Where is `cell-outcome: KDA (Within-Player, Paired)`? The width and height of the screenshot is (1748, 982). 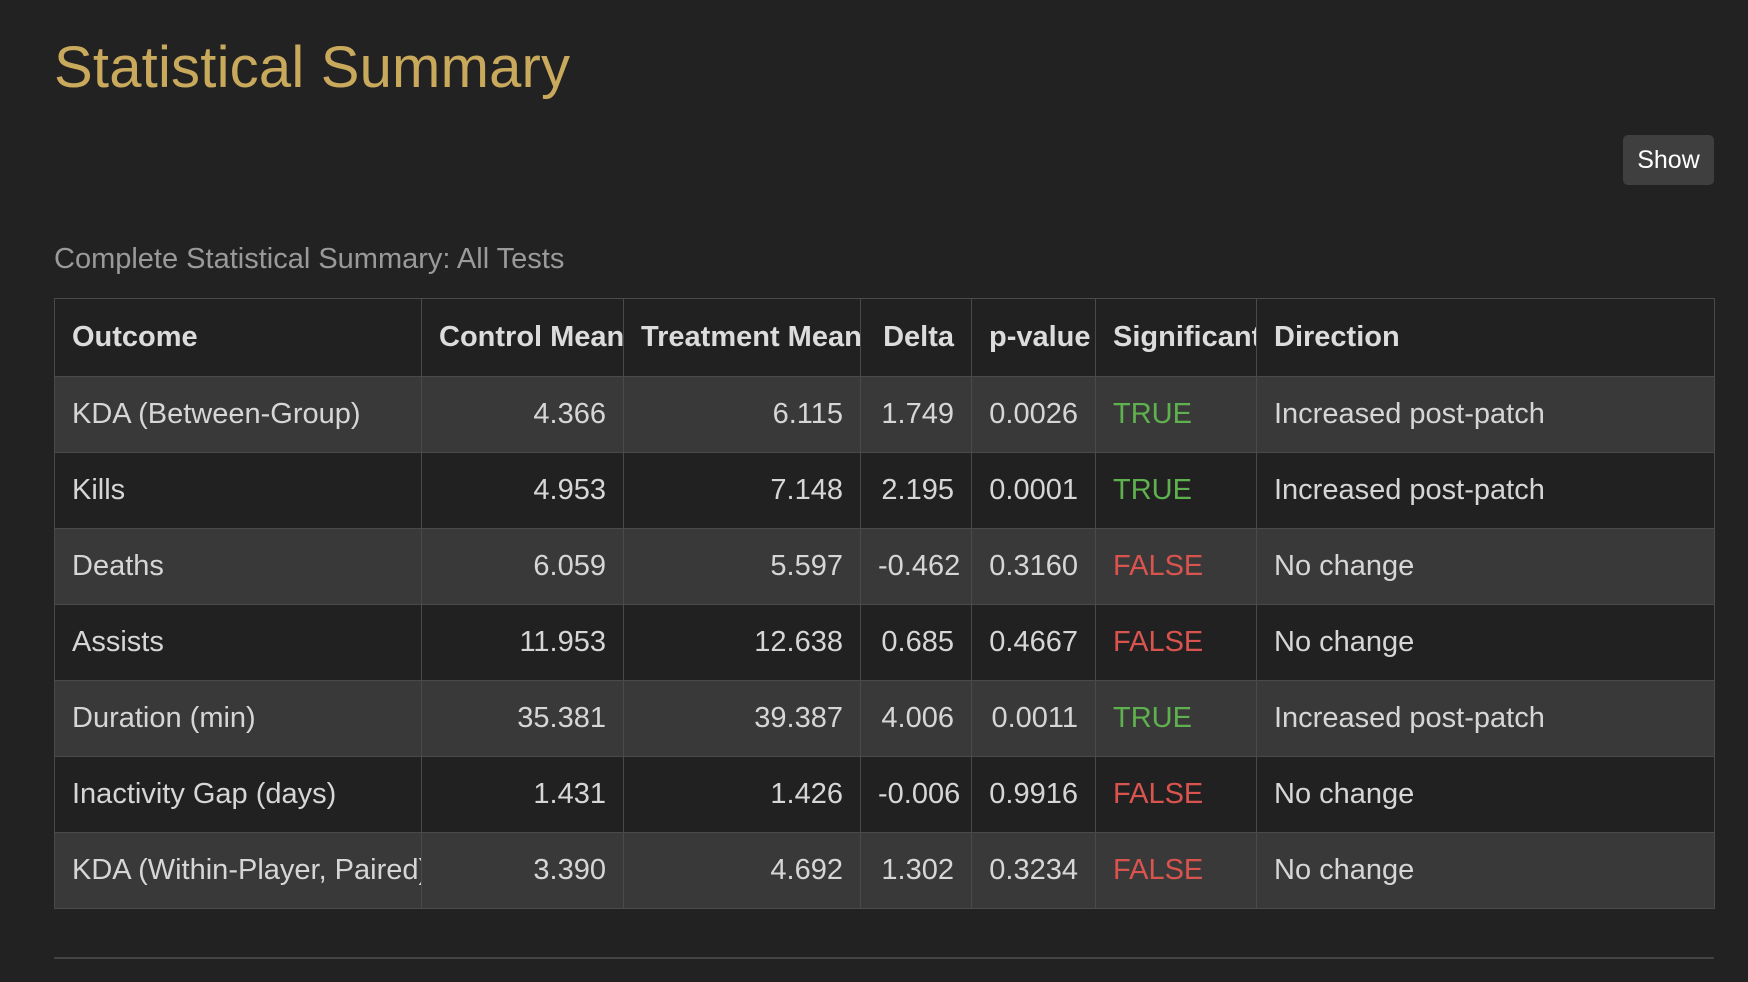 cell-outcome: KDA (Within-Player, Paired) is located at coordinates (238, 870).